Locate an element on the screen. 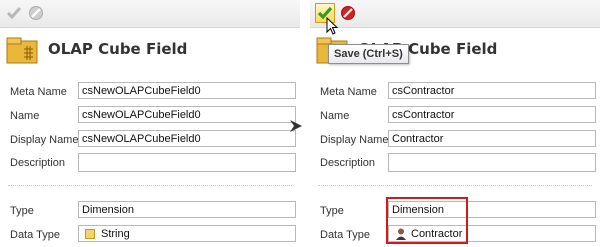 The image size is (600, 247). display-name-input: csNewOLAPCubeField0 is located at coordinates (187, 138).